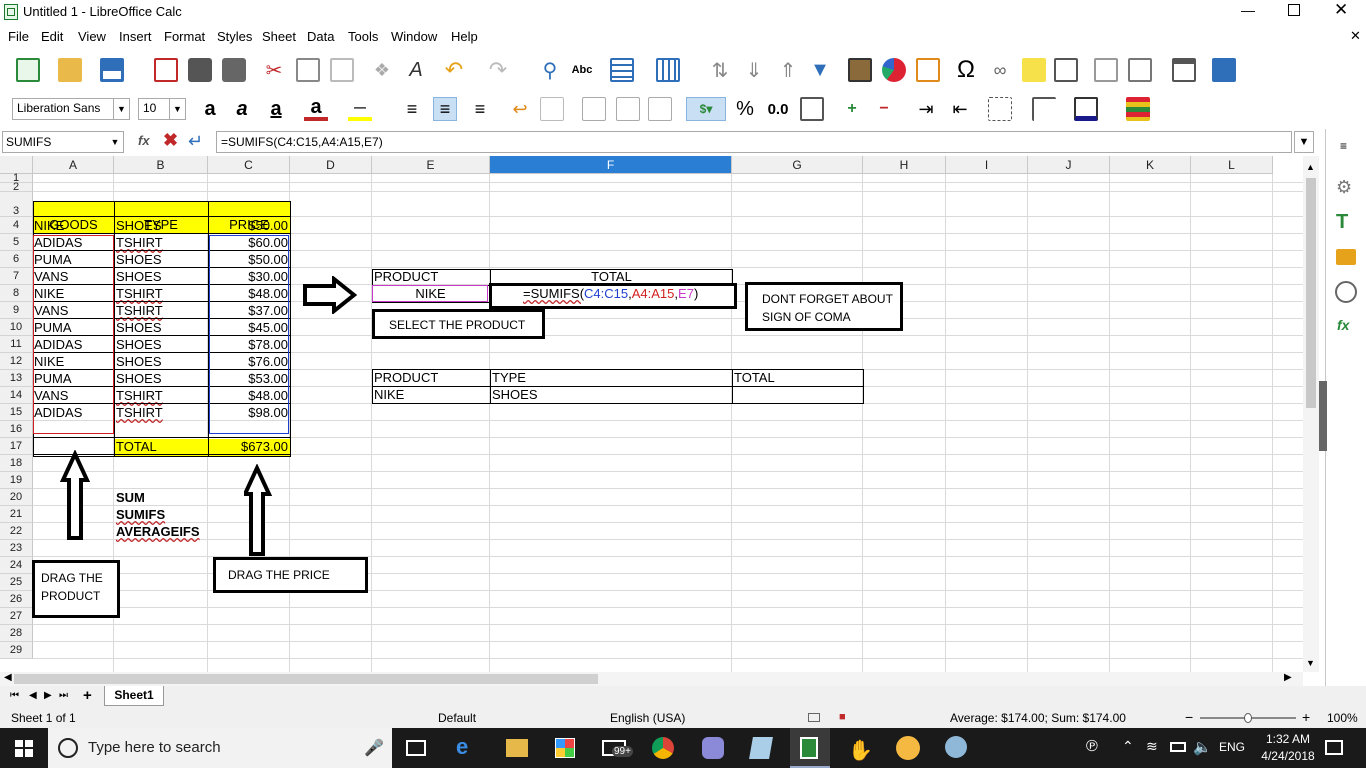 This screenshot has height=768, width=1366. What do you see at coordinates (184, 36) in the screenshot?
I see `menu-format: Format` at bounding box center [184, 36].